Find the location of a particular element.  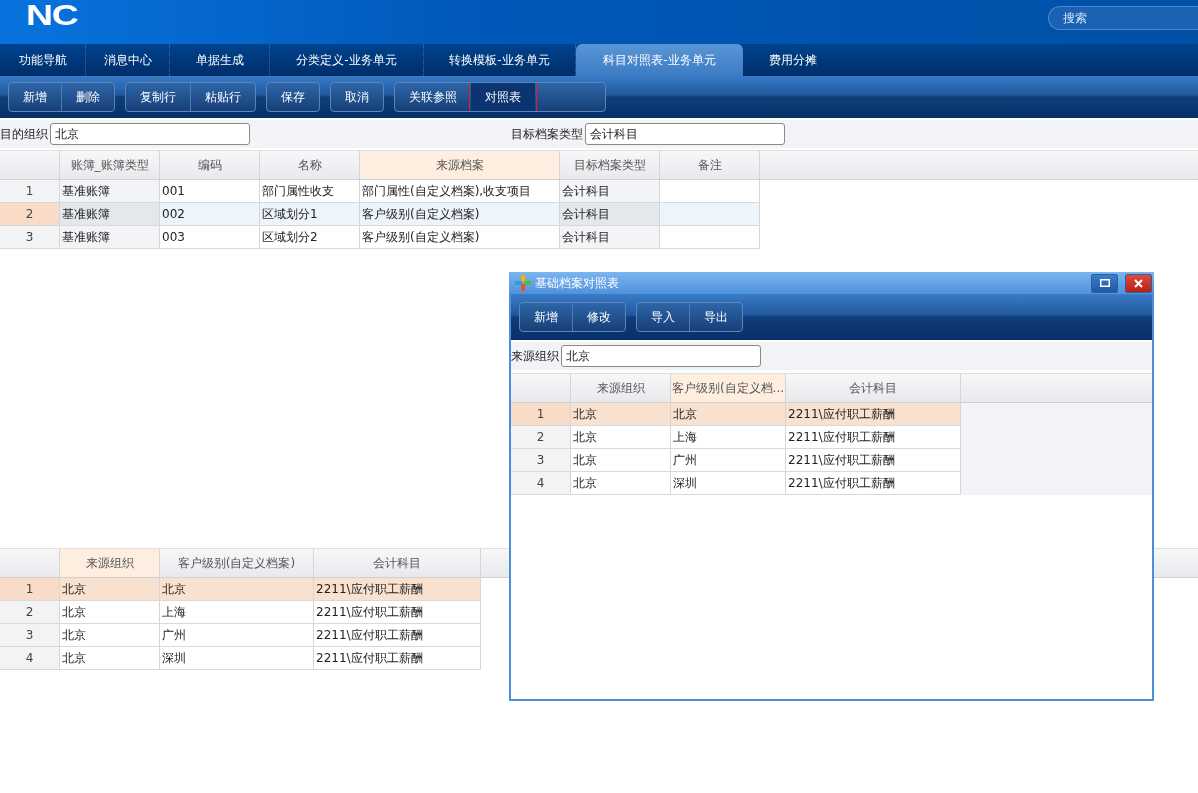

close-icon is located at coordinates (1138, 283).